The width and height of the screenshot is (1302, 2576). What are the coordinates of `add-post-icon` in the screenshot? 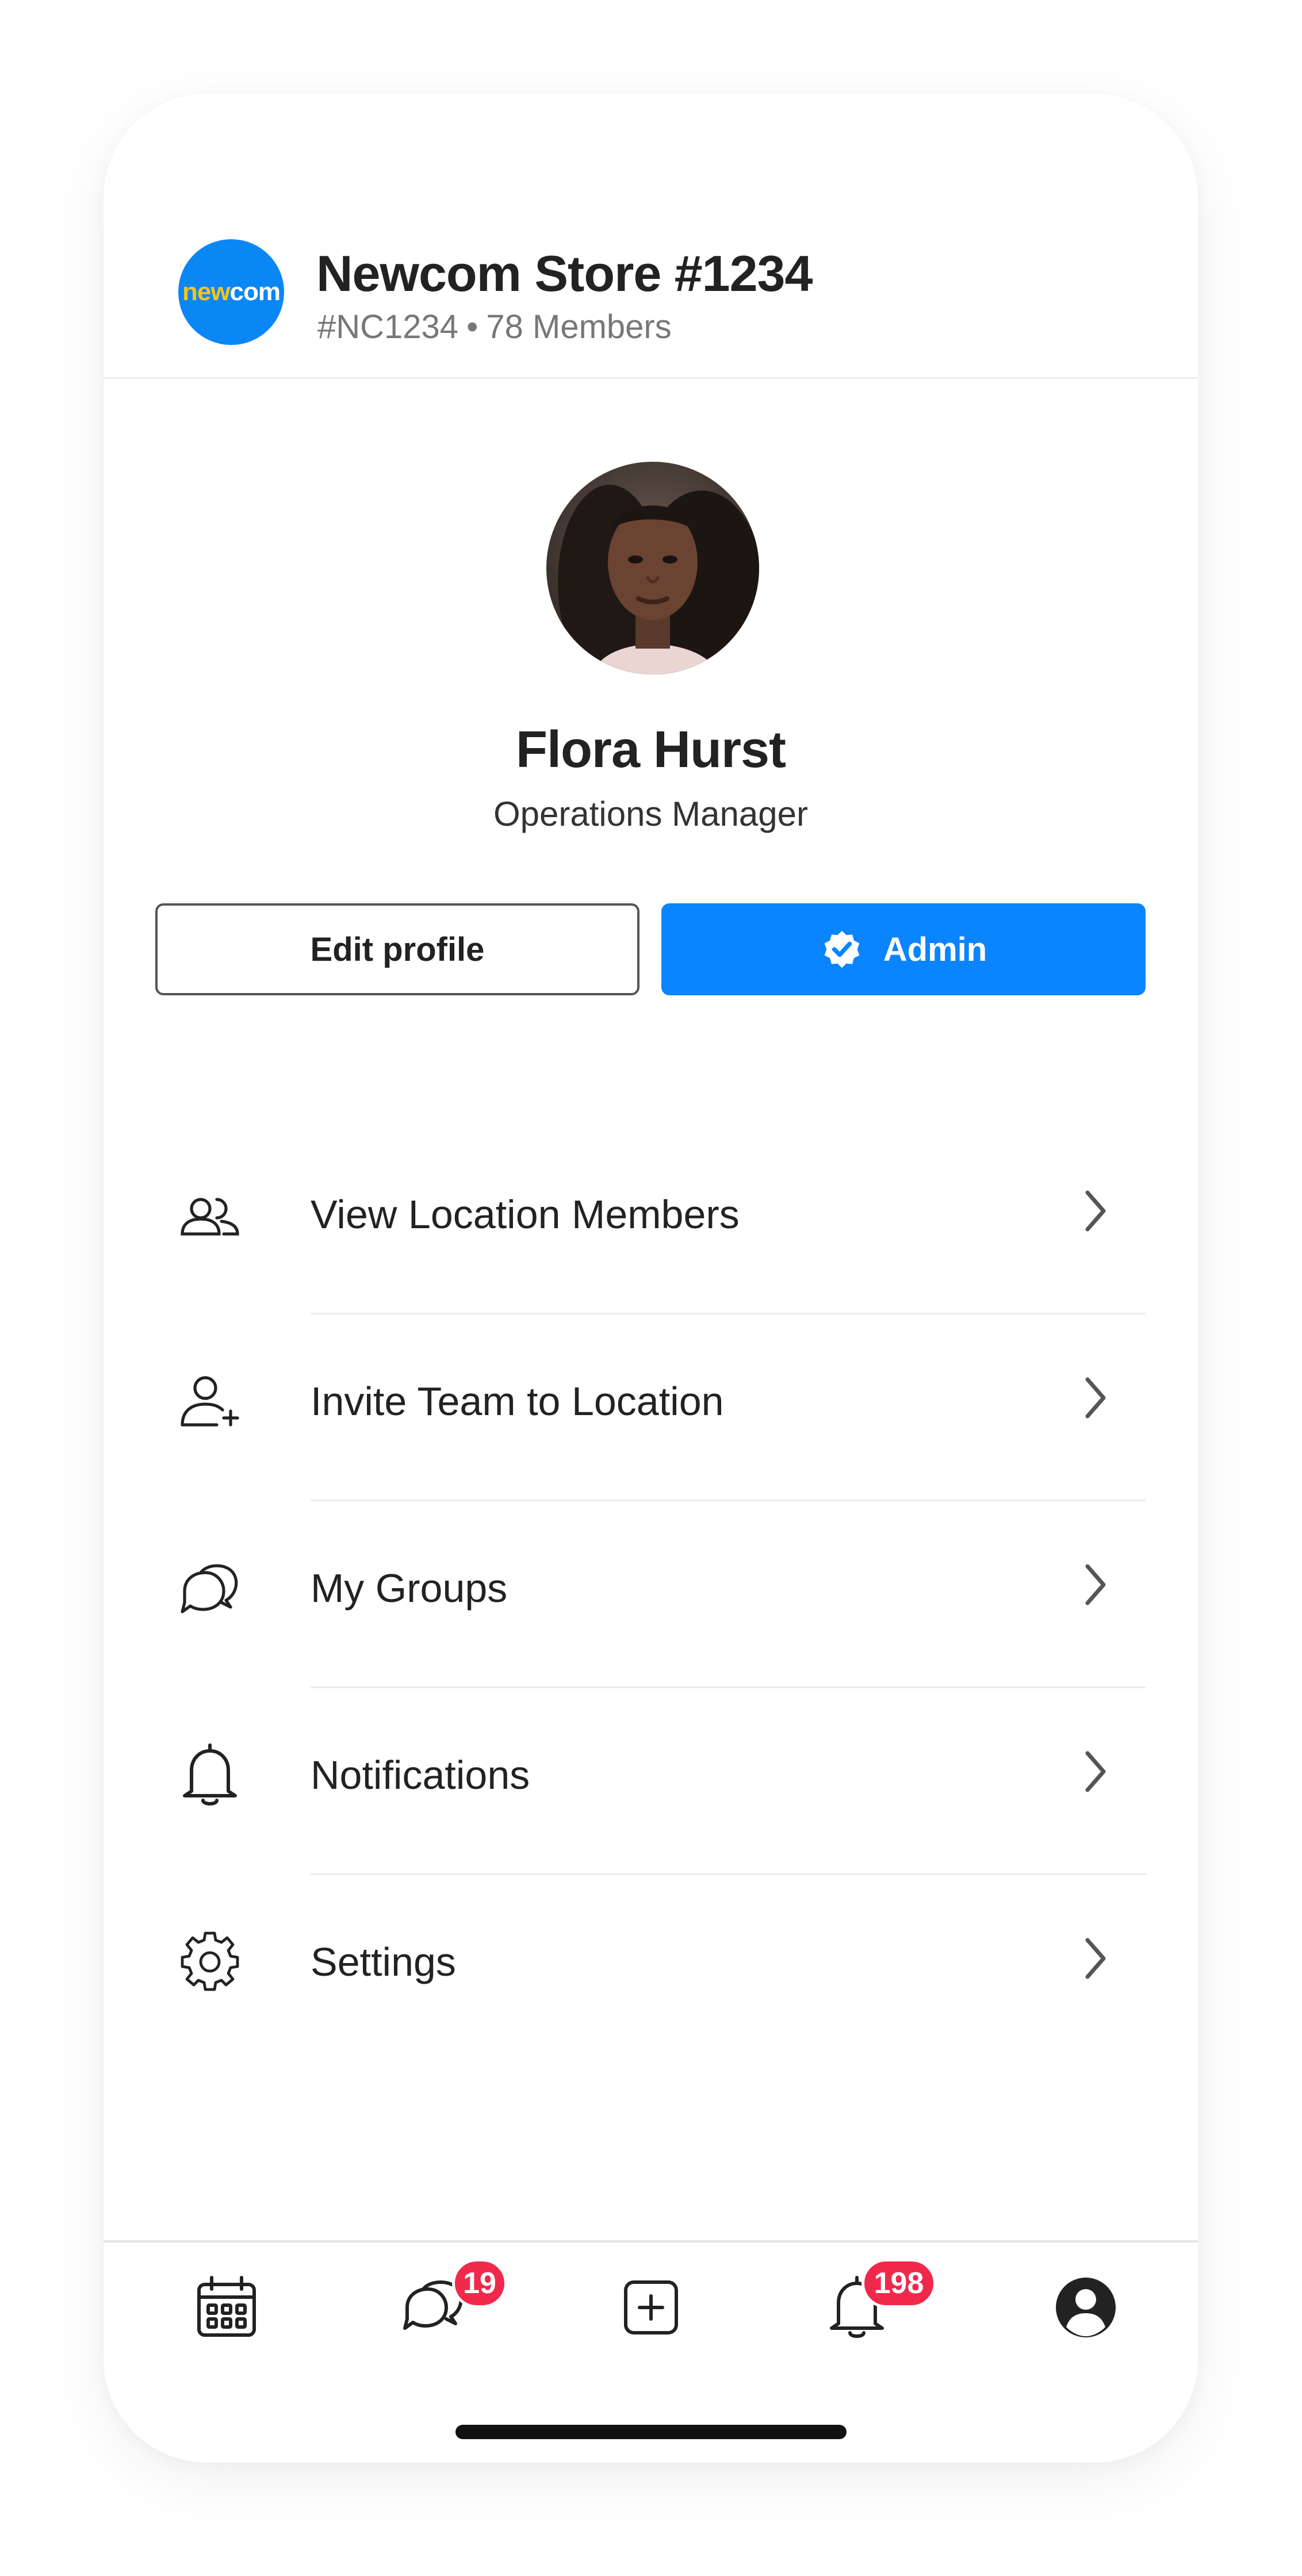 It's located at (651, 2307).